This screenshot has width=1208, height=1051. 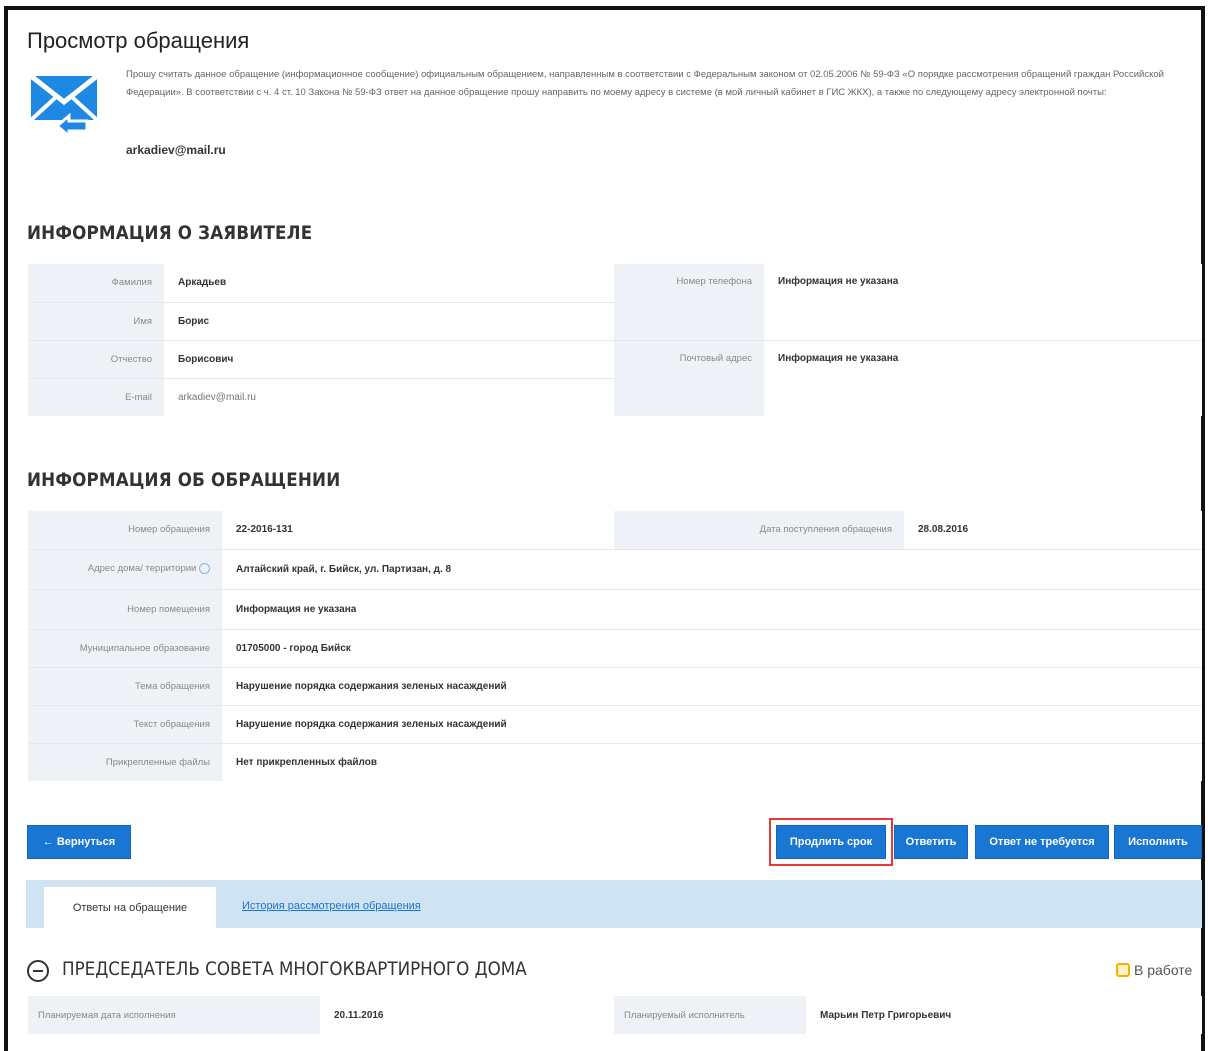 What do you see at coordinates (1123, 970) in the screenshot?
I see `status-icon` at bounding box center [1123, 970].